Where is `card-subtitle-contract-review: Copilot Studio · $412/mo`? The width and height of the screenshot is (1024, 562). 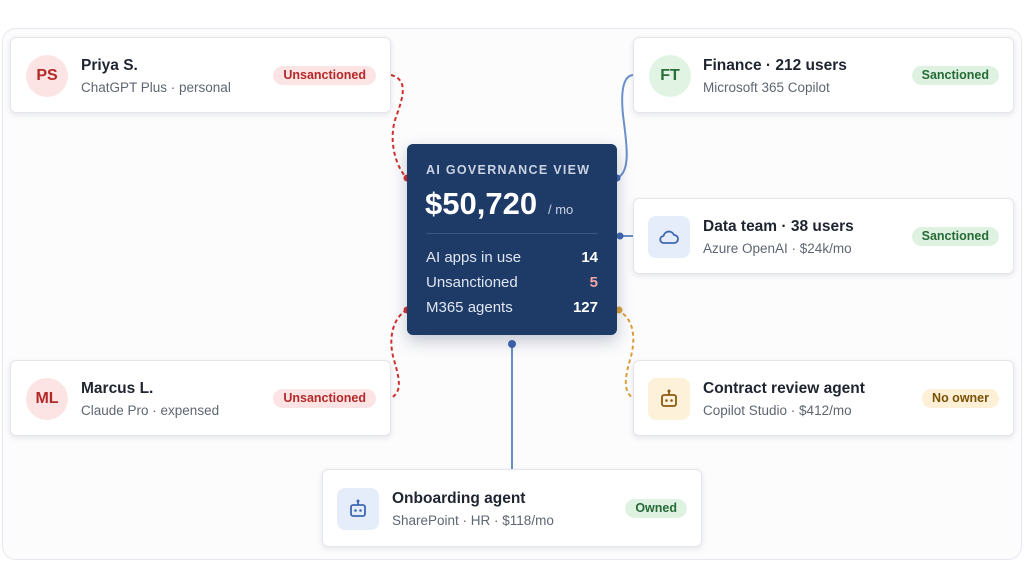 card-subtitle-contract-review: Copilot Studio · $412/mo is located at coordinates (777, 410).